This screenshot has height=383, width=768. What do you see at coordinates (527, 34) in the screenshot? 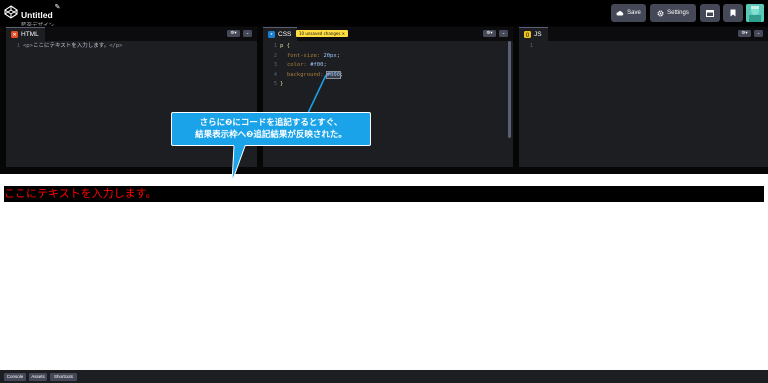
I see `js-icon: ()` at bounding box center [527, 34].